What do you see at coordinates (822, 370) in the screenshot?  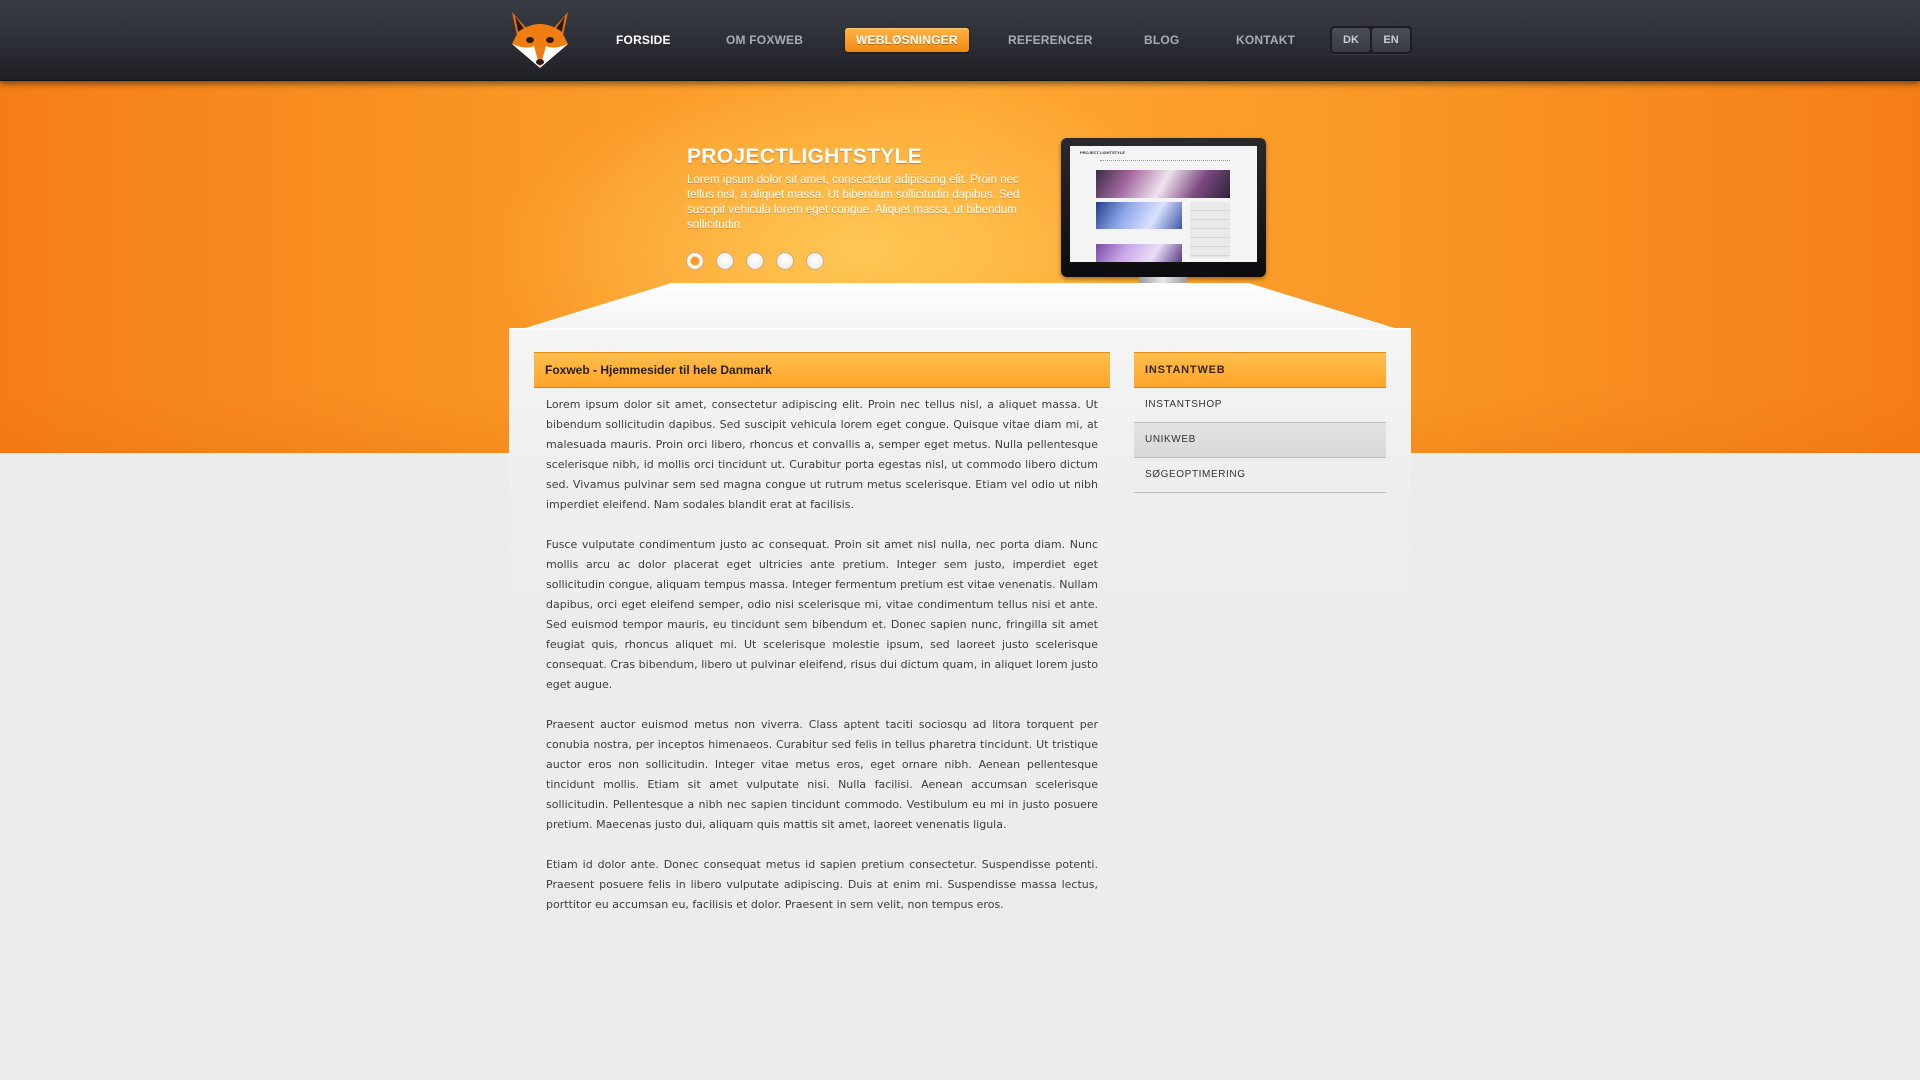 I see `main-heading: Foxweb - Hjemmesider til hele Danmark` at bounding box center [822, 370].